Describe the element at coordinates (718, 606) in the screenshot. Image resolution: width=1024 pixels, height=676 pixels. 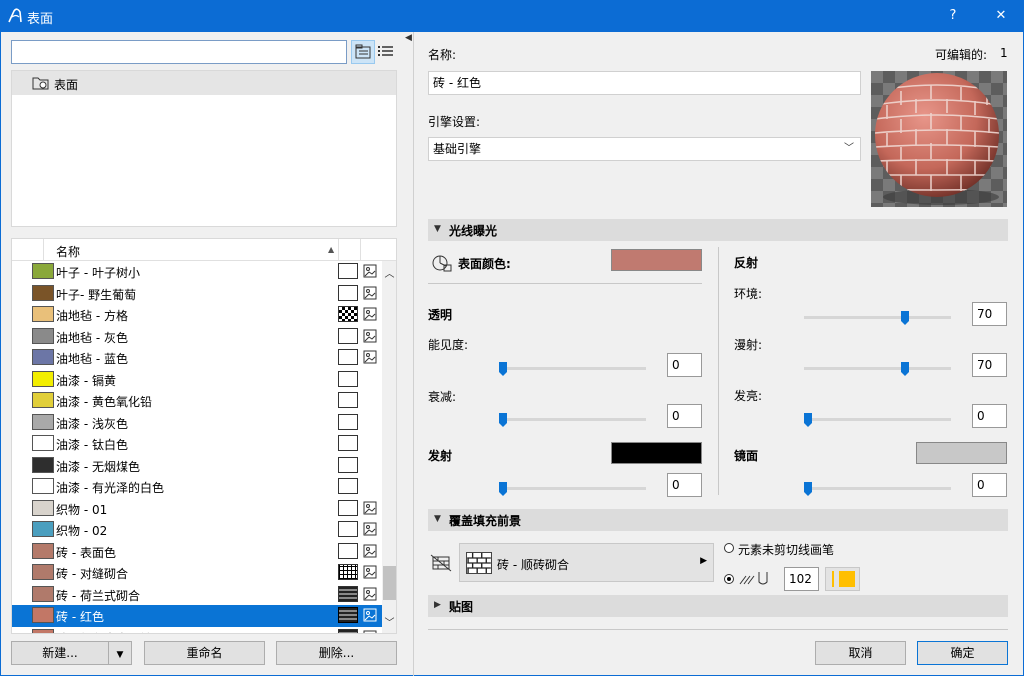
I see `section-texture-header: ▶ 贴图` at that location.